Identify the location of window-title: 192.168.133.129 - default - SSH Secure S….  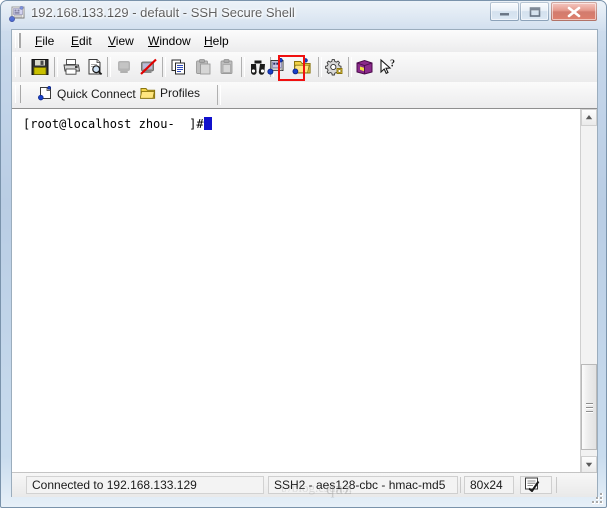
(163, 12).